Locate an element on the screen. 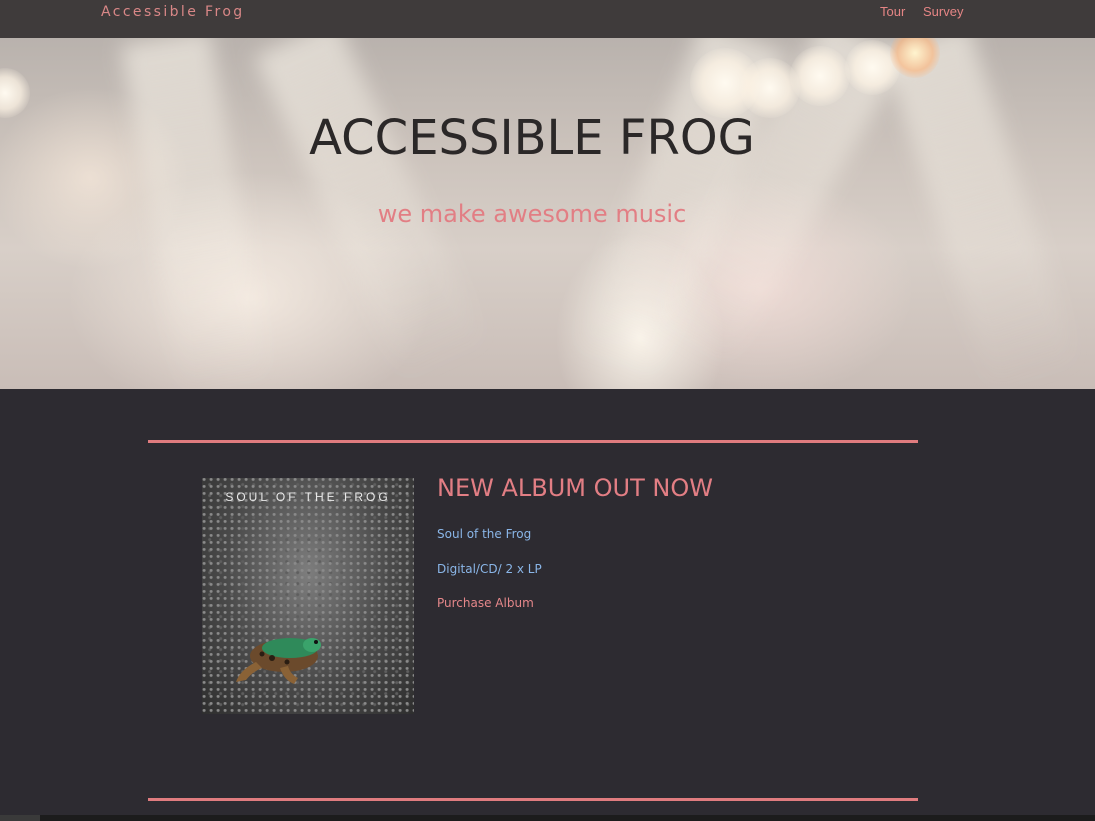 Image resolution: width=1095 pixels, height=821 pixels. hero-subtitle: we make awesome music is located at coordinates (532, 214).